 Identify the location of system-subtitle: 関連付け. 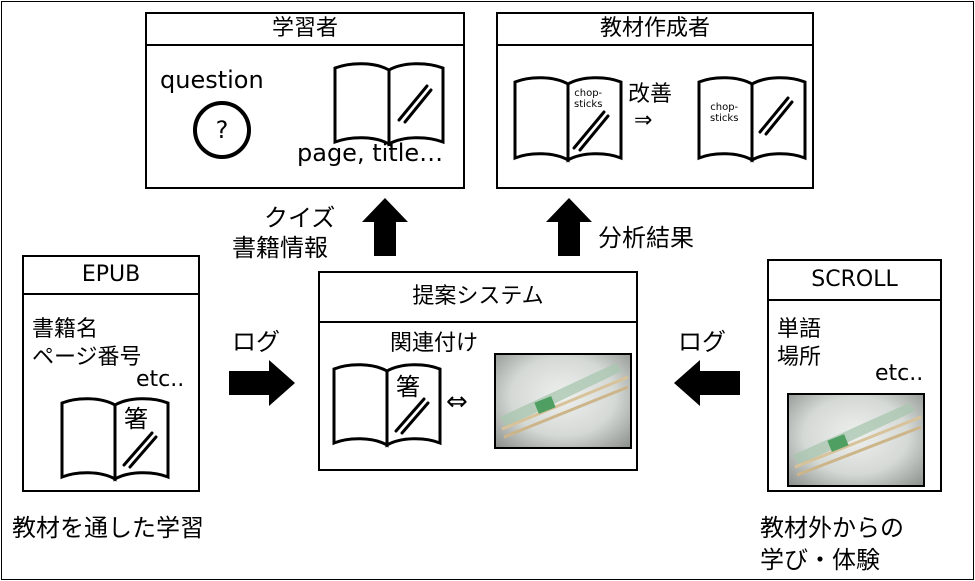
(434, 343).